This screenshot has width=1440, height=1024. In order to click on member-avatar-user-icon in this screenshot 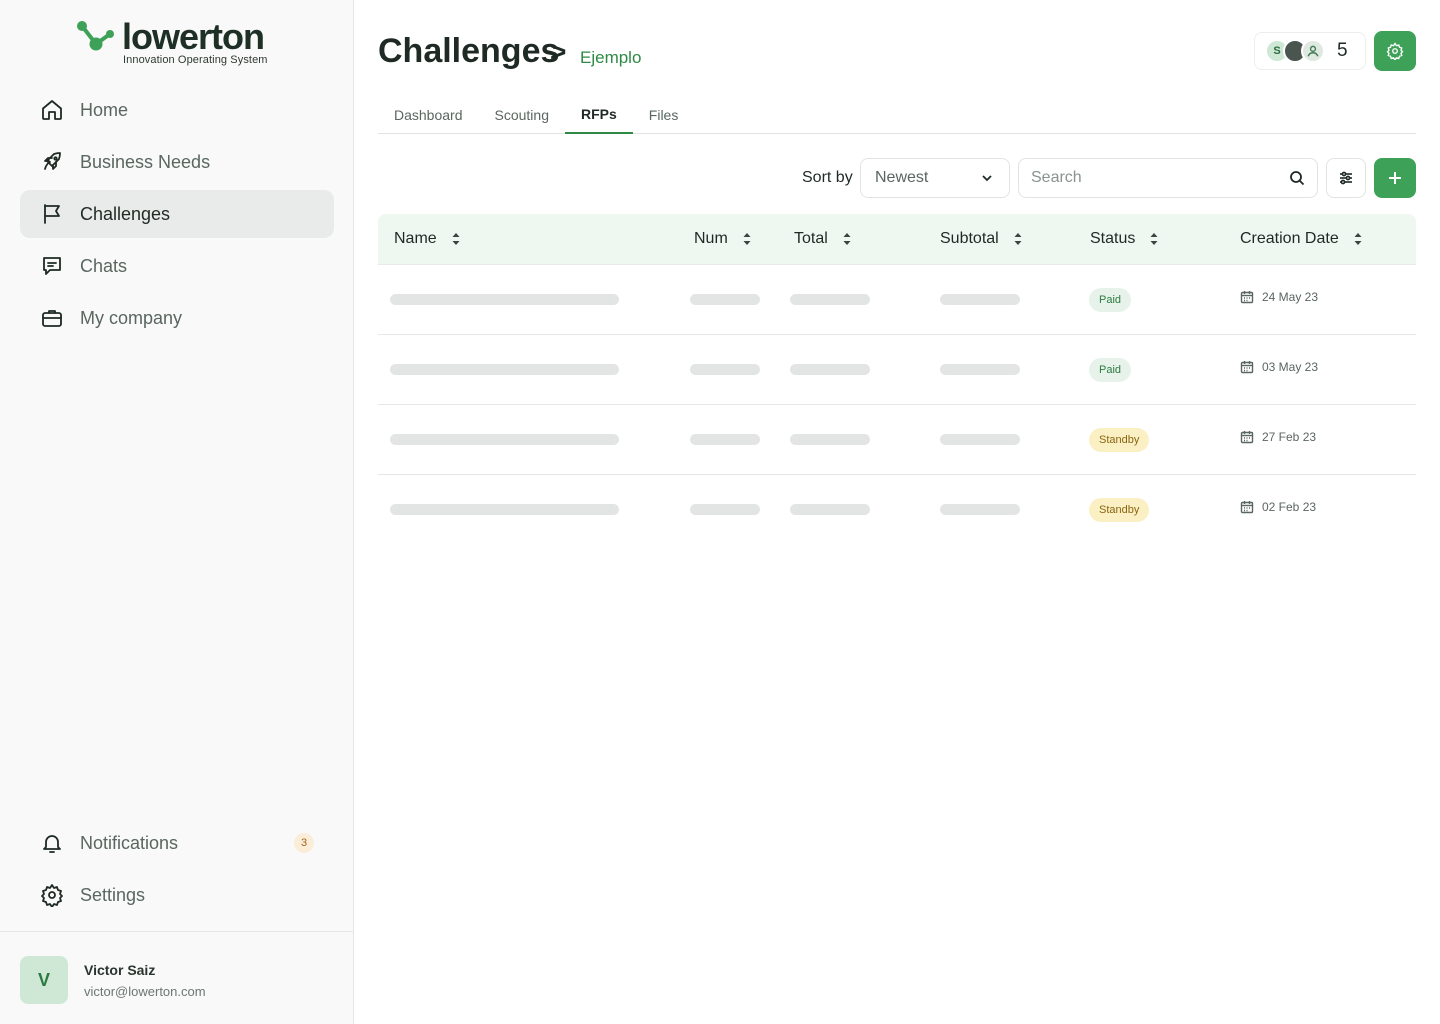, I will do `click(1313, 51)`.